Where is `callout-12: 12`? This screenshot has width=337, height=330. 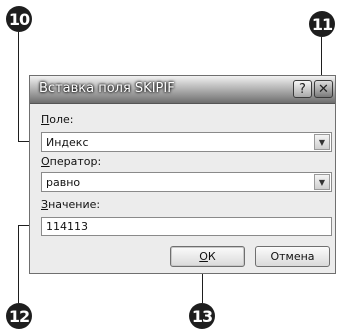 callout-12: 12 is located at coordinates (19, 316).